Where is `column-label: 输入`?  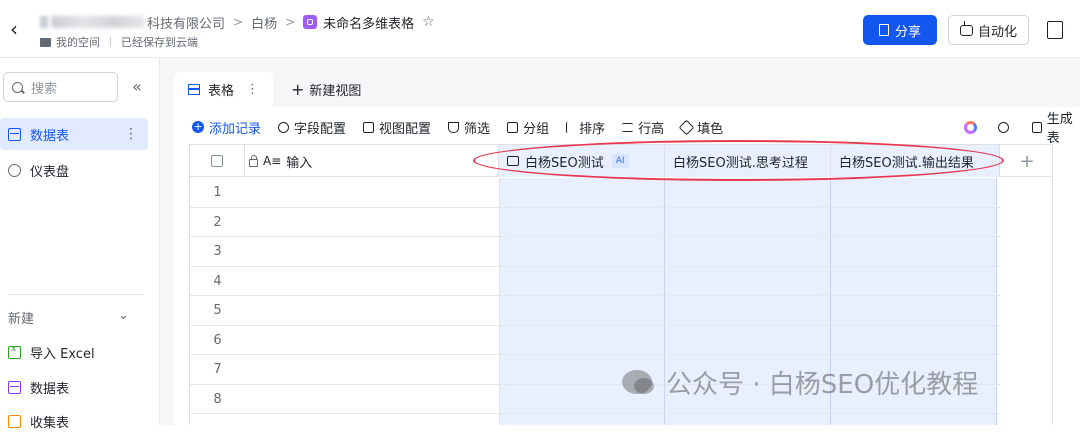
column-label: 输入 is located at coordinates (299, 163).